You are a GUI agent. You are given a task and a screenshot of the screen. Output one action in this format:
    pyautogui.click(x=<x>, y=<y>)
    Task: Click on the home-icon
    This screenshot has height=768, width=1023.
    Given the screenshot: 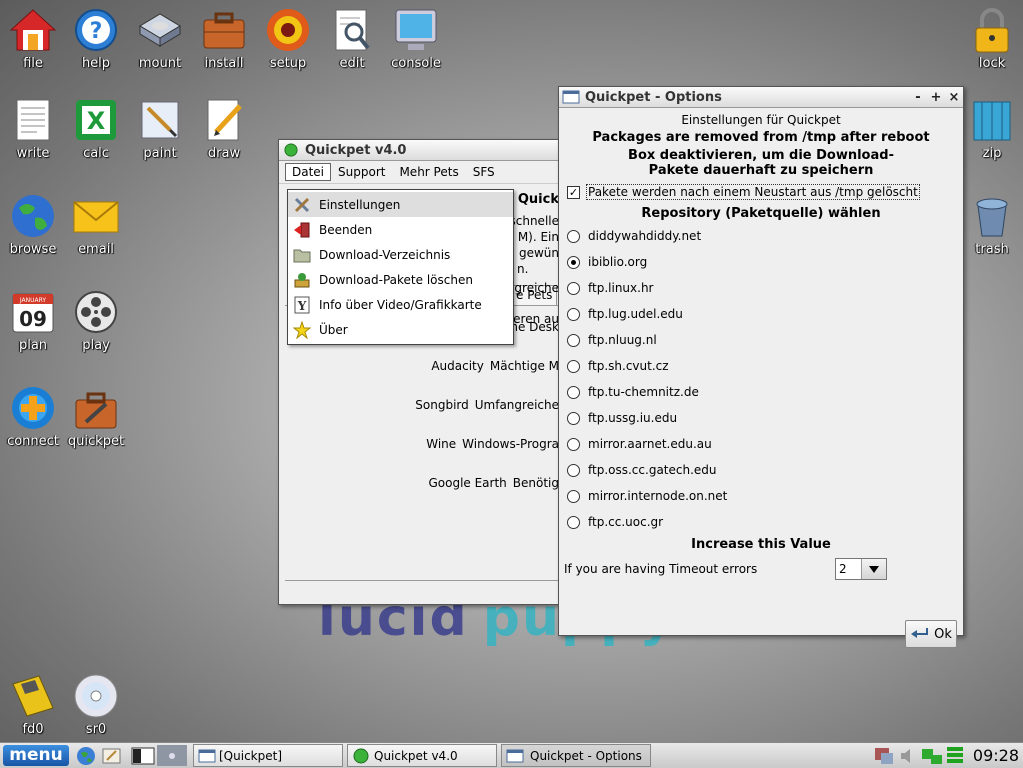 What is the action you would take?
    pyautogui.click(x=33, y=30)
    